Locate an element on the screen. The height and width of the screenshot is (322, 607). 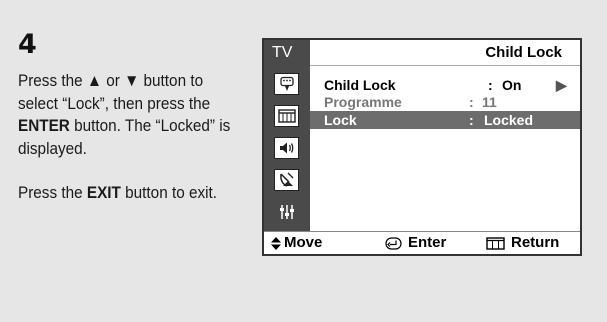
sound-icon is located at coordinates (286, 148).